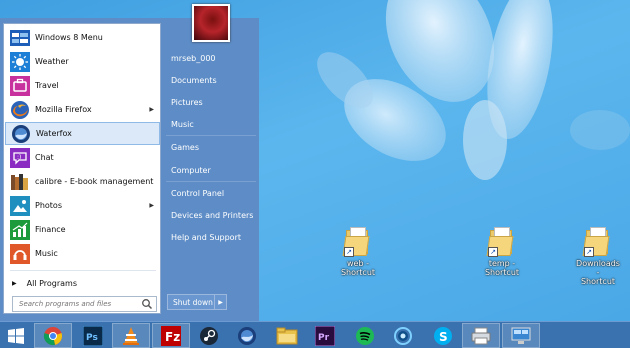 The height and width of the screenshot is (348, 630). Describe the element at coordinates (20, 182) in the screenshot. I see `calibre-icon` at that location.